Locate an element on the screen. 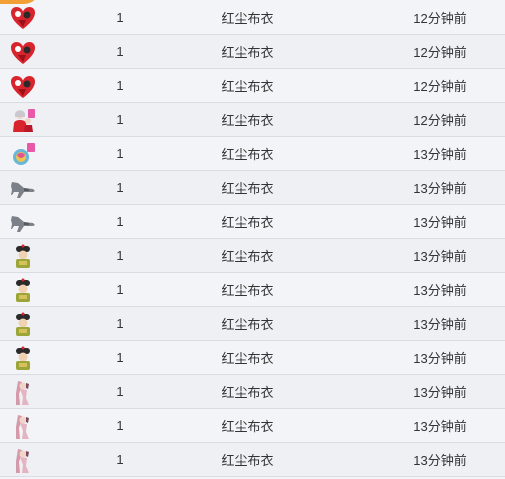 The width and height of the screenshot is (505, 479). couple-gift-icon is located at coordinates (23, 121).